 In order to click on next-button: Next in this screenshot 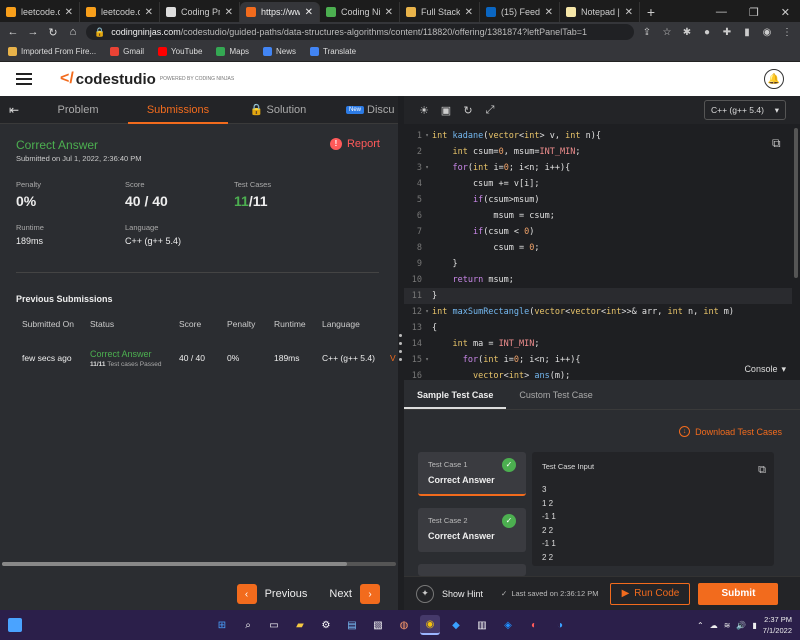, I will do `click(340, 594)`.